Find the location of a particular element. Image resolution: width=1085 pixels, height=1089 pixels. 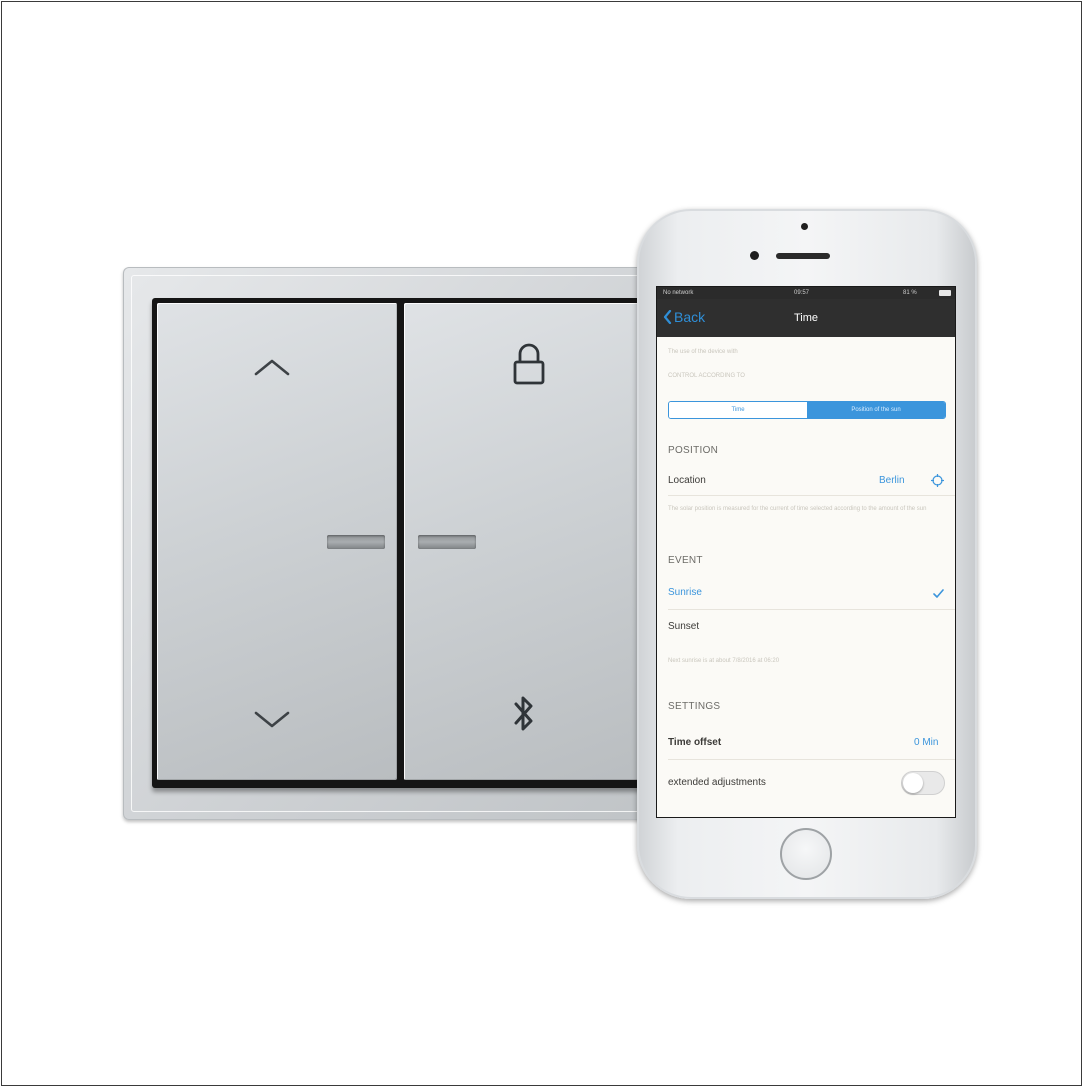

right-status-led is located at coordinates (447, 542).